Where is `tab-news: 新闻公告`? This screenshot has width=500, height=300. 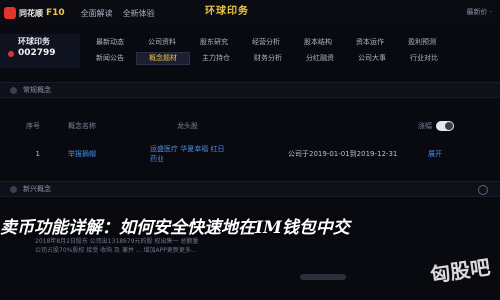
tab-news: 新闻公告 is located at coordinates (110, 58).